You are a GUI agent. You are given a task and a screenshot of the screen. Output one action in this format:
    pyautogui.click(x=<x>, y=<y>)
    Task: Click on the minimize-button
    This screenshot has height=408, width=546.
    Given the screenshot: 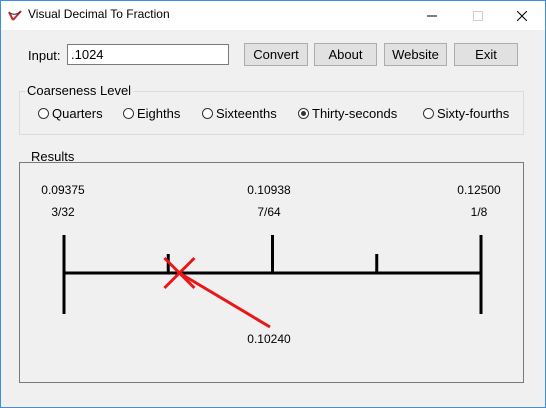 What is the action you would take?
    pyautogui.click(x=432, y=15)
    